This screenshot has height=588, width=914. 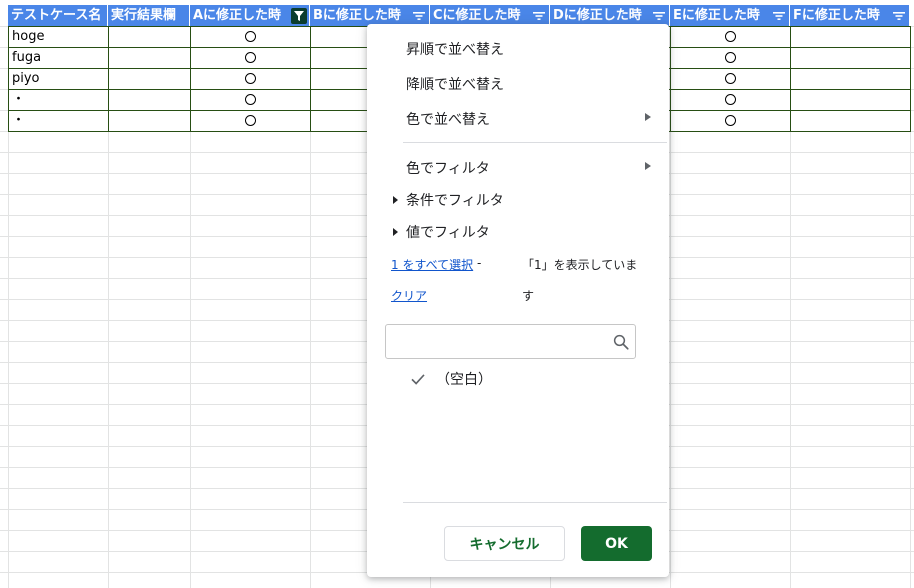 I want to click on value-option: （空白）, so click(x=522, y=379).